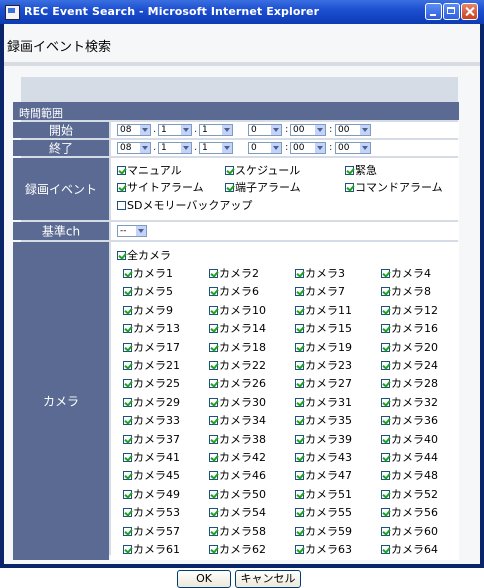  What do you see at coordinates (409, 439) in the screenshot?
I see `camera-checkbox: カメラ40` at bounding box center [409, 439].